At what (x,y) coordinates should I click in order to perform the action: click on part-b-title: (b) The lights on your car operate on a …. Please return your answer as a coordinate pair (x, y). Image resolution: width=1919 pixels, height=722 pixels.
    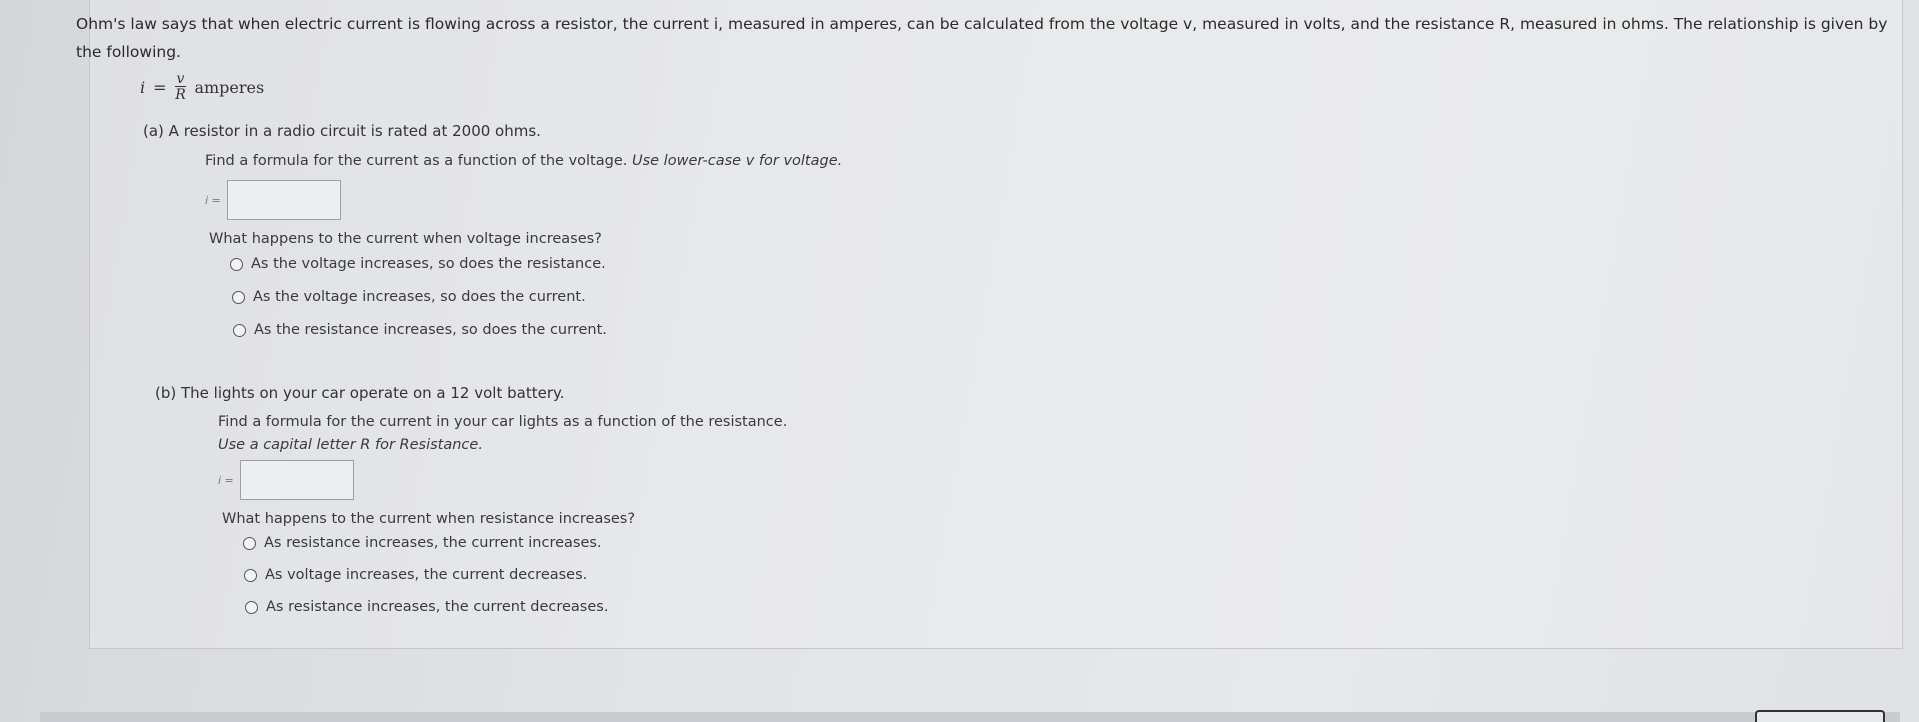
    Looking at the image, I should click on (360, 393).